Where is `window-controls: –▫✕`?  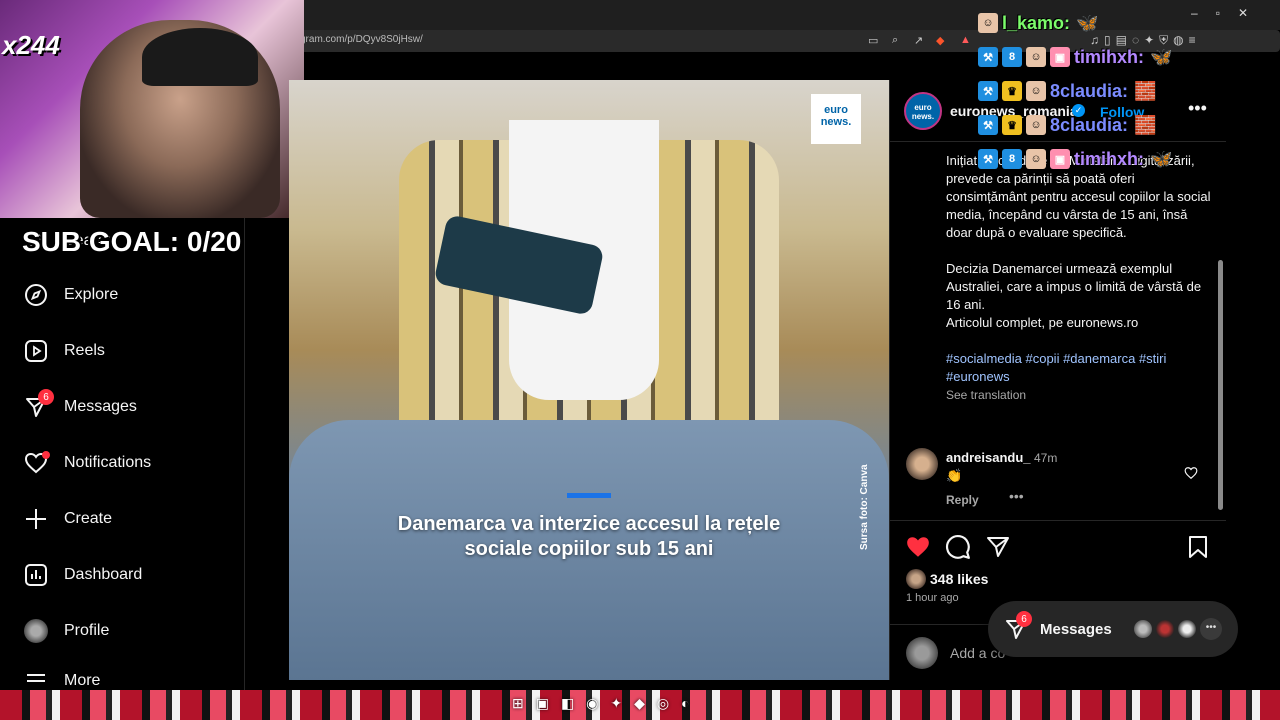
window-controls: –▫✕ is located at coordinates (1228, 13).